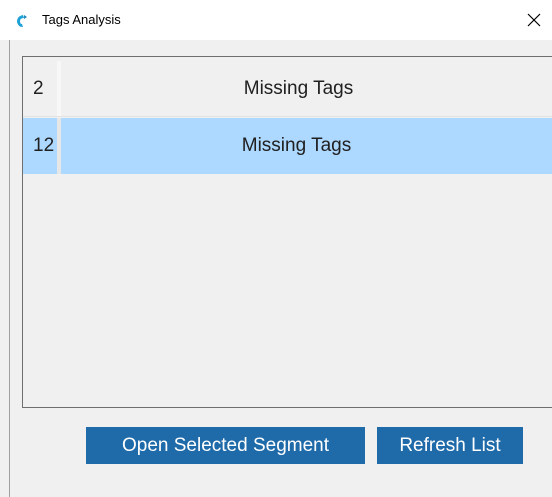  What do you see at coordinates (225, 445) in the screenshot?
I see `open-selected-segment-button: Open Selected Segment` at bounding box center [225, 445].